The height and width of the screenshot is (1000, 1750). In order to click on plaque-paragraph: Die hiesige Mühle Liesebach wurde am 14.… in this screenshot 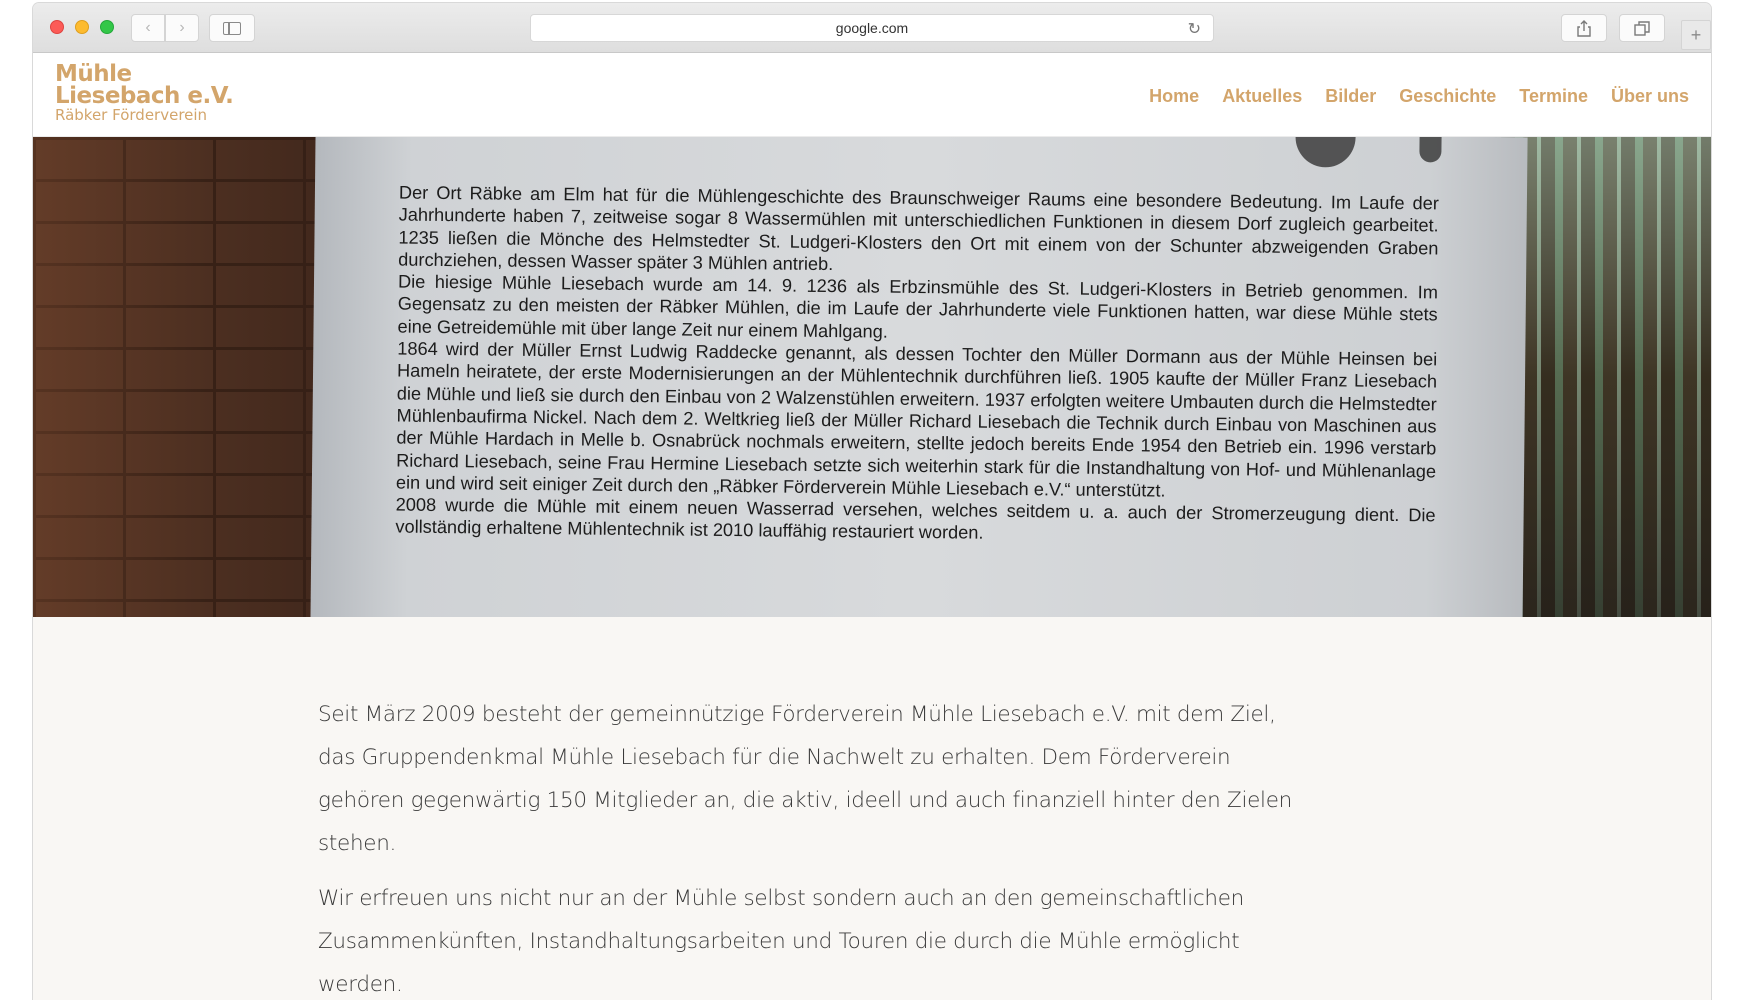, I will do `click(918, 306)`.